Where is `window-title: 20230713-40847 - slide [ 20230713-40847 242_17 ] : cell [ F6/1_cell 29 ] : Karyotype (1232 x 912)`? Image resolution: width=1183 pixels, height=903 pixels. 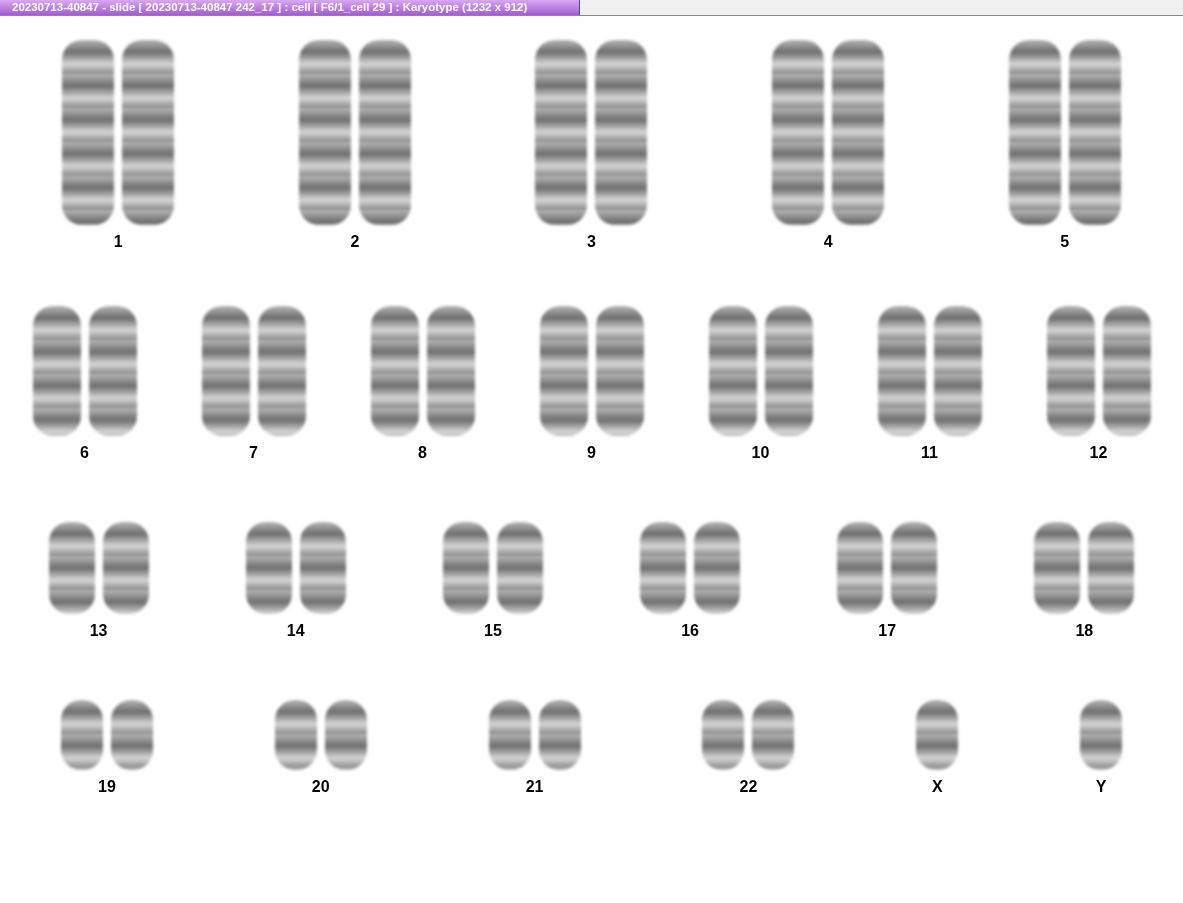 window-title: 20230713-40847 - slide [ 20230713-40847 242_17 ] : cell [ F6/1_cell 29 ] : Karyotype (1232 x 912) is located at coordinates (290, 7).